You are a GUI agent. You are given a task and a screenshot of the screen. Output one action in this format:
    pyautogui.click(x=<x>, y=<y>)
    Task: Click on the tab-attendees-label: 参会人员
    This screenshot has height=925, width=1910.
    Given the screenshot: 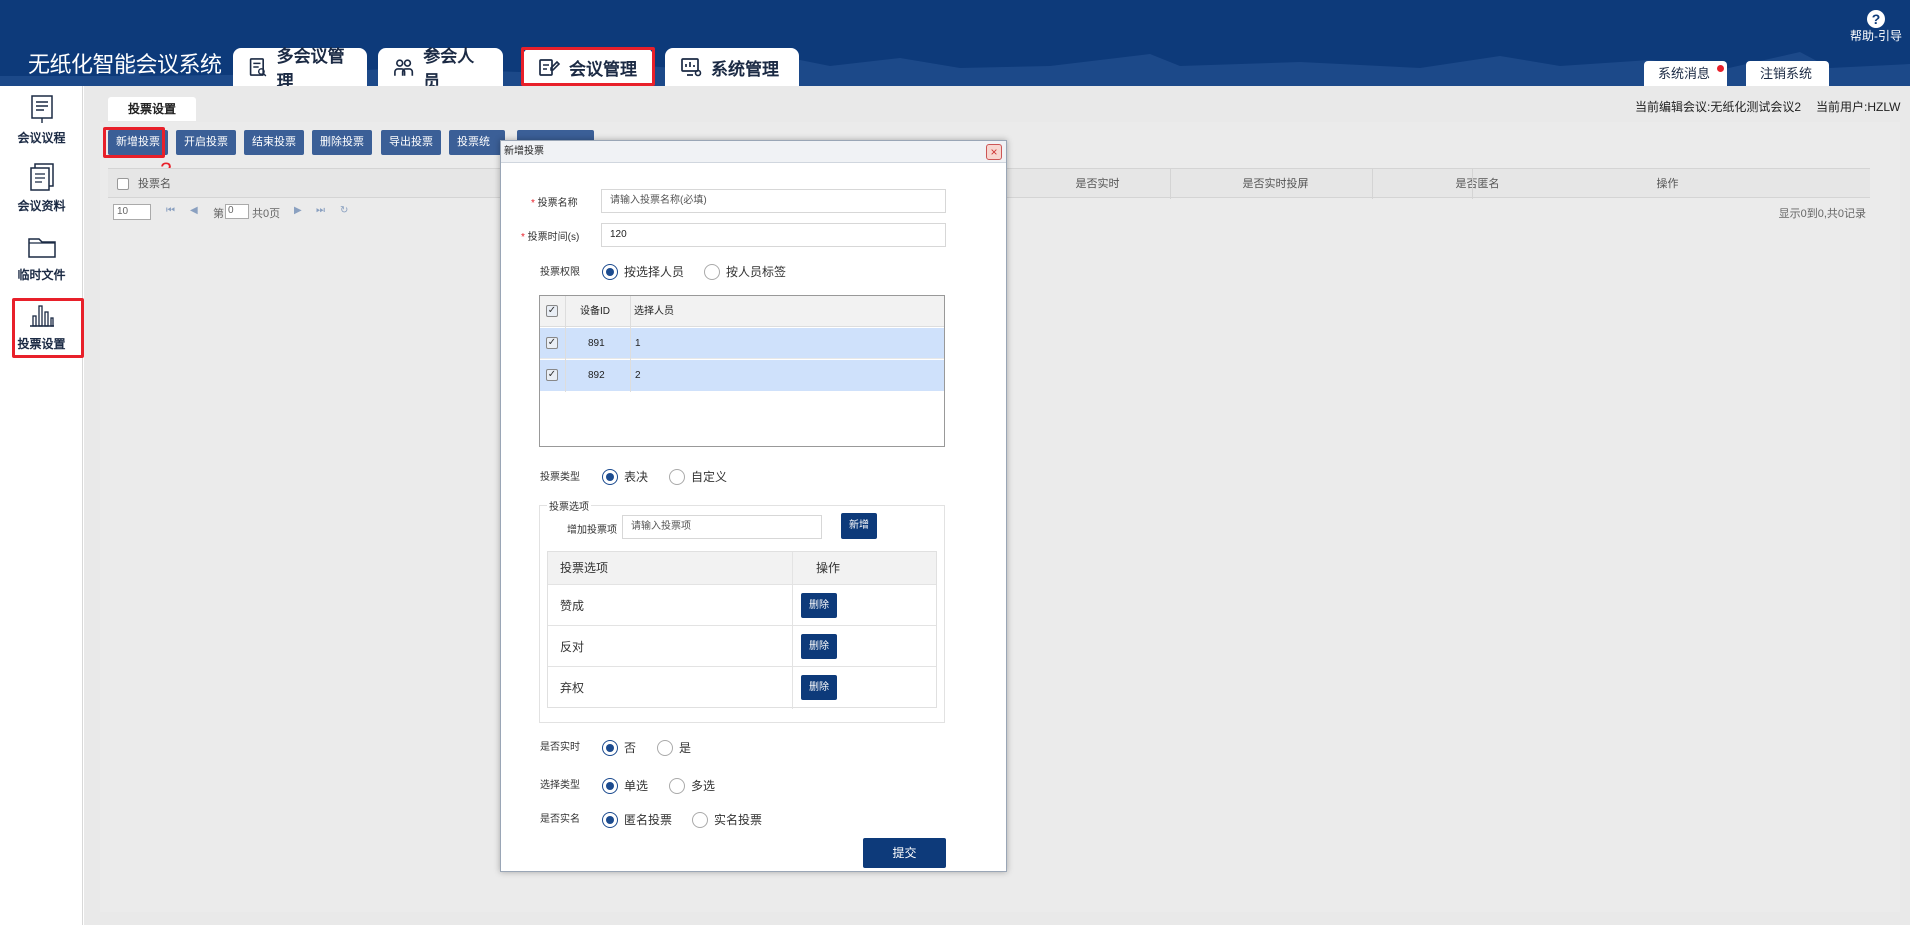 What is the action you would take?
    pyautogui.click(x=449, y=66)
    